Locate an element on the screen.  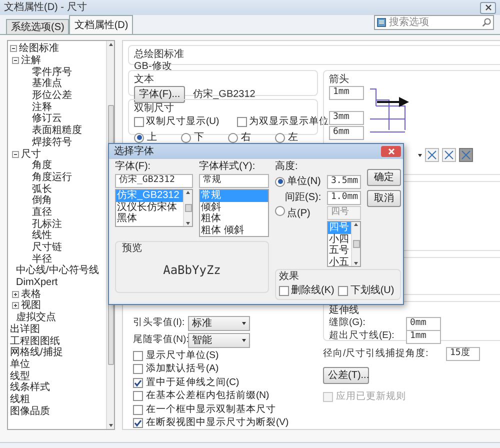
tree-item: 中心线/中心符号线 is located at coordinates (57, 270).